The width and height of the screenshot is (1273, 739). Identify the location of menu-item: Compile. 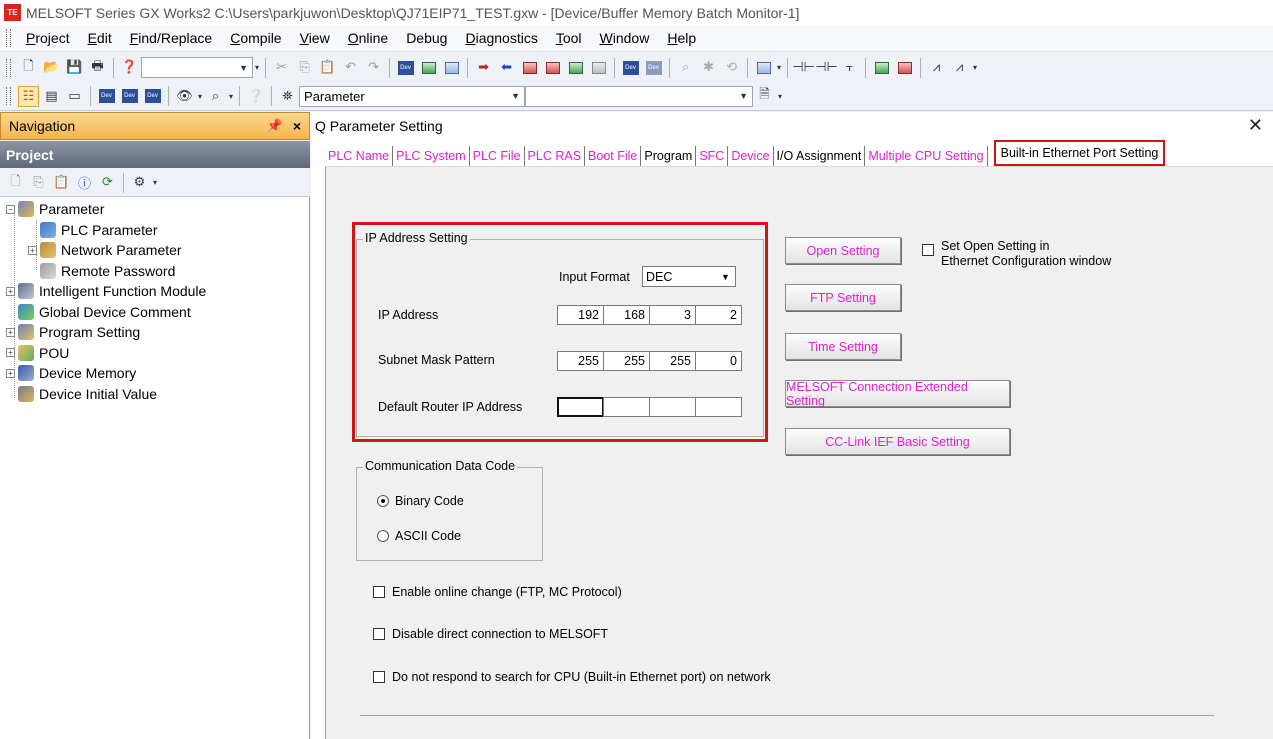
(255, 38).